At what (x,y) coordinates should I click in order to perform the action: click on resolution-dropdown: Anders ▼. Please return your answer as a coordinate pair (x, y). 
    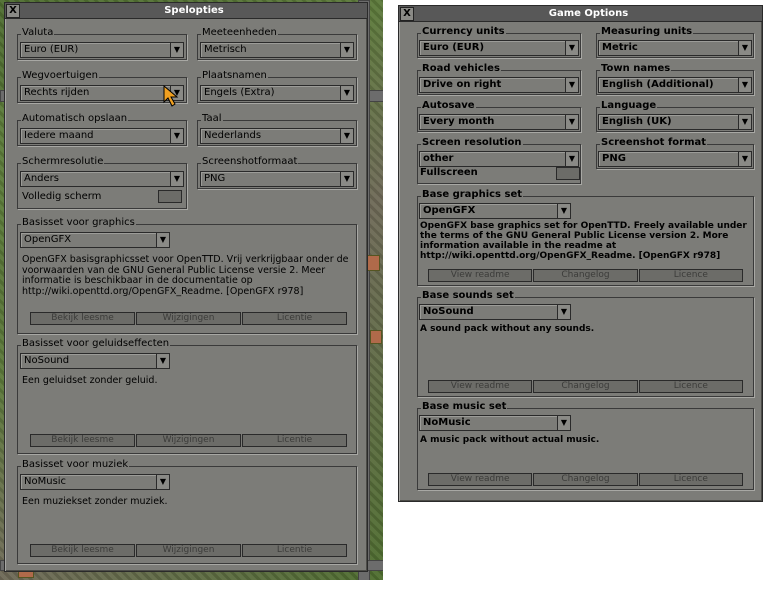
    Looking at the image, I should click on (102, 179).